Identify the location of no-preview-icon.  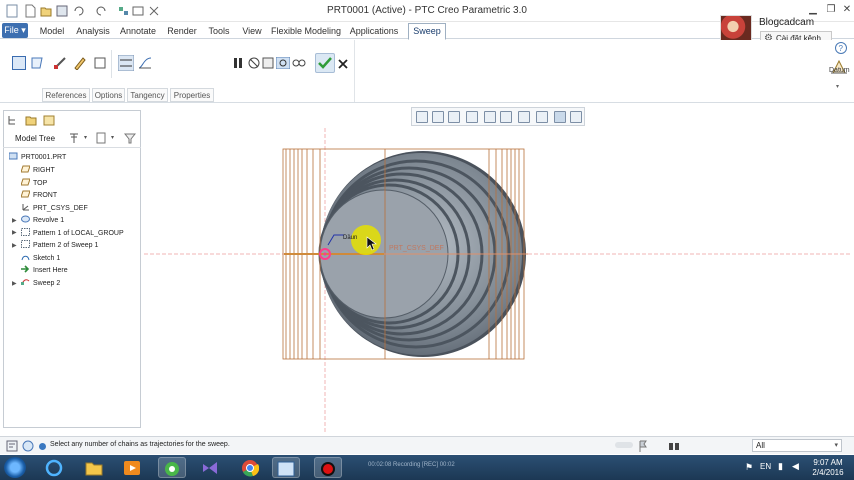
(254, 63).